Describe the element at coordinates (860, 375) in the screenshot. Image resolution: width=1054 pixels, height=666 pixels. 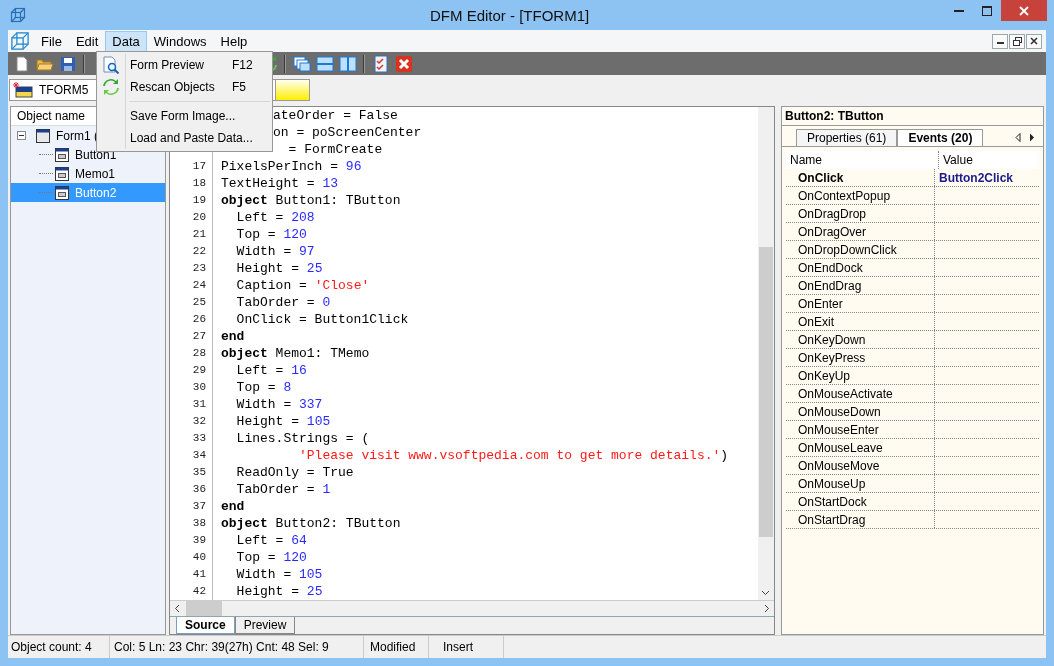
I see `event-name: OnKeyUp` at that location.